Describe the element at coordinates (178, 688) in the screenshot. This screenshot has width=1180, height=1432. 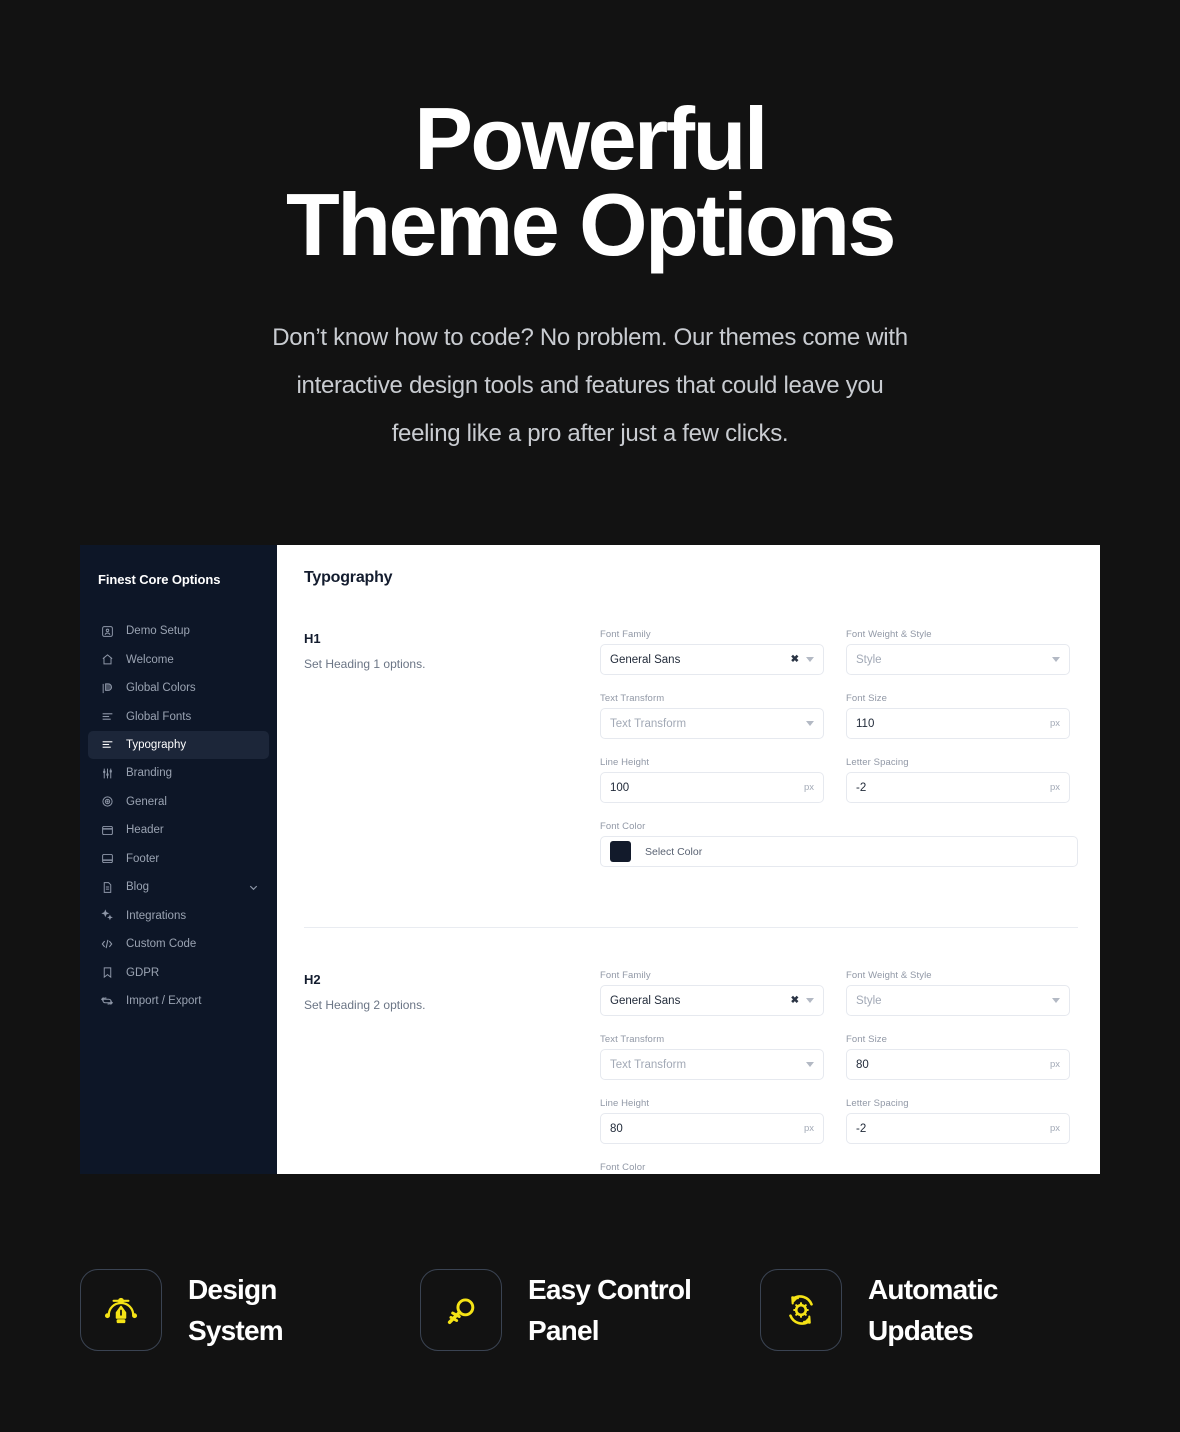
I see `sidebar-item-global-colors: Global Colors` at that location.